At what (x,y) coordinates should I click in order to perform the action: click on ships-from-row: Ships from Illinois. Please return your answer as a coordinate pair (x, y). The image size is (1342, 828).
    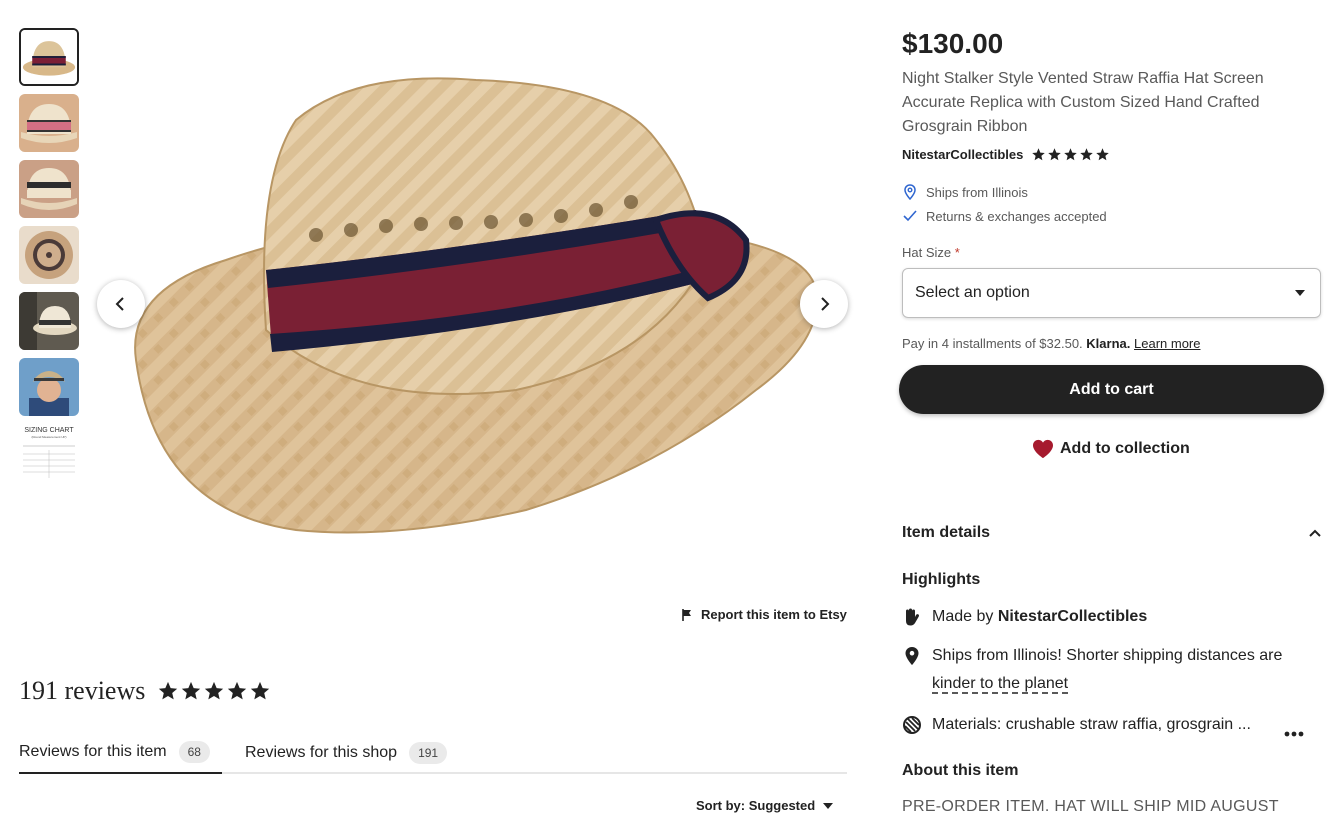
    Looking at the image, I should click on (965, 192).